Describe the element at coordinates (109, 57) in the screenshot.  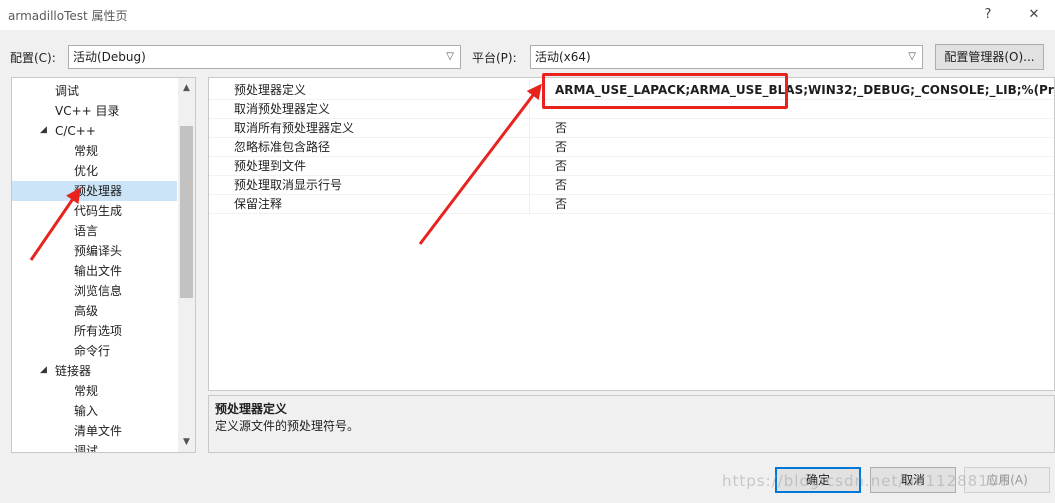
I see `config-value: 活动(Debug)` at that location.